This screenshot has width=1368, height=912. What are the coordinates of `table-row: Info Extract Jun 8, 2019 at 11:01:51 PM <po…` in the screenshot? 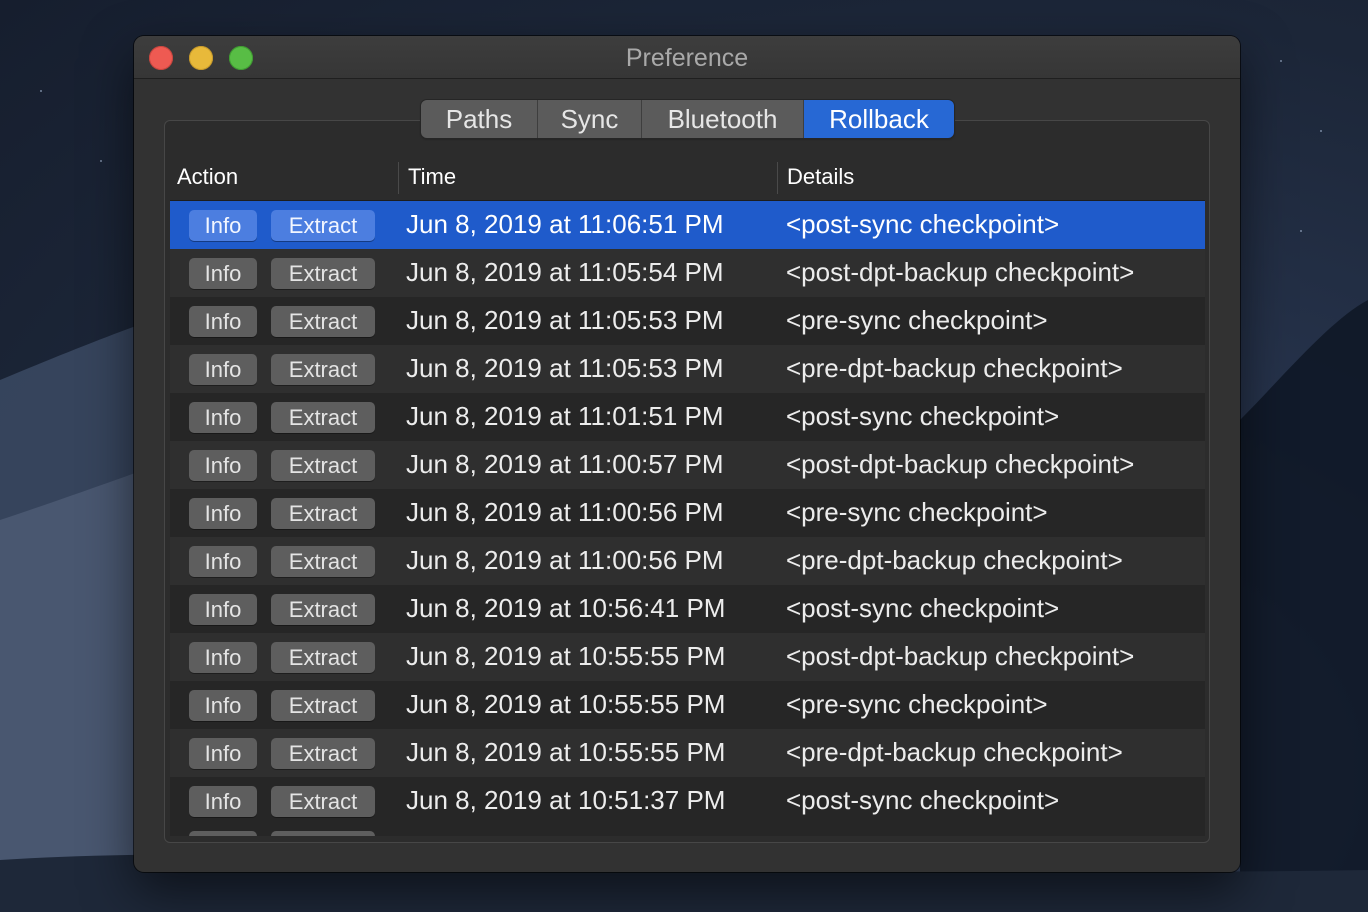 It's located at (687, 417).